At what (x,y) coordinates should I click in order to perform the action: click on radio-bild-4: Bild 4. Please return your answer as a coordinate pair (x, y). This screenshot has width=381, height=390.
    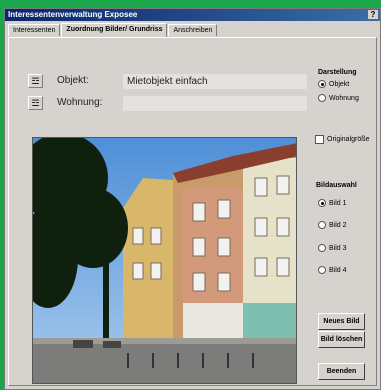
    Looking at the image, I should click on (332, 270).